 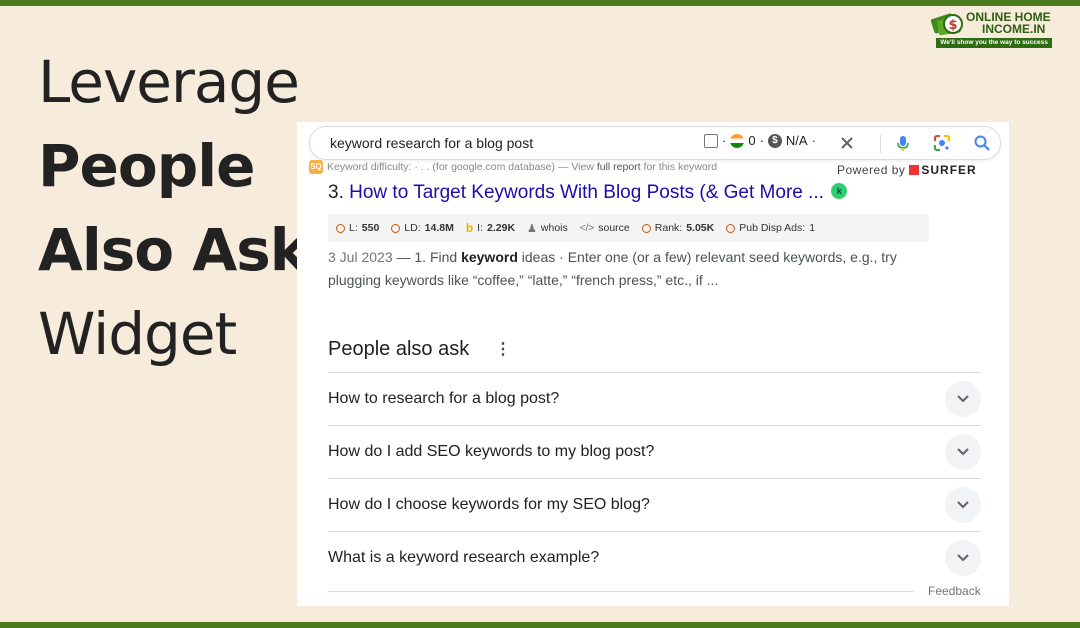 I want to click on snippet-part-a: — 1. Find, so click(x=427, y=257).